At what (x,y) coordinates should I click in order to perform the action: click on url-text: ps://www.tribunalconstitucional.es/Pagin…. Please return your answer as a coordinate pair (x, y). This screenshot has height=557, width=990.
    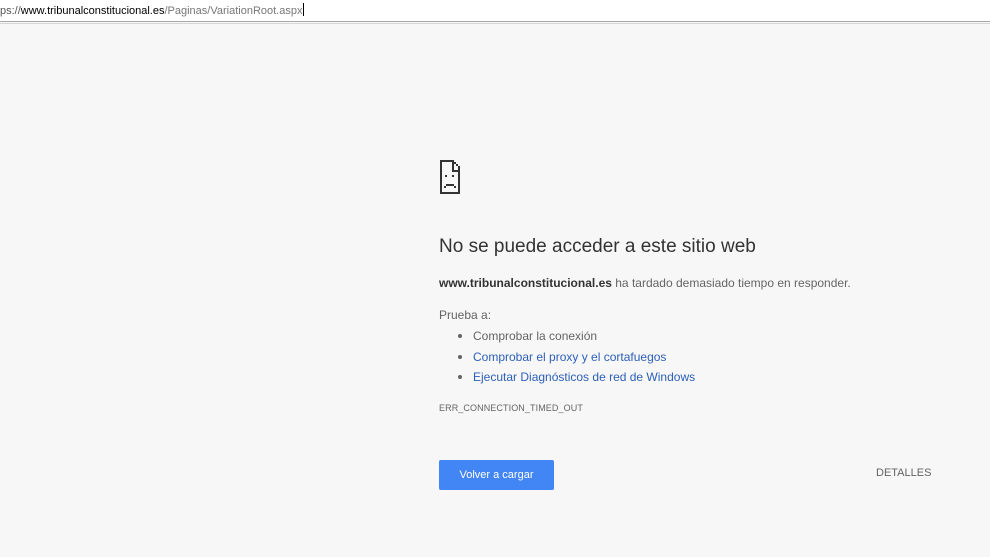
    Looking at the image, I should click on (152, 10).